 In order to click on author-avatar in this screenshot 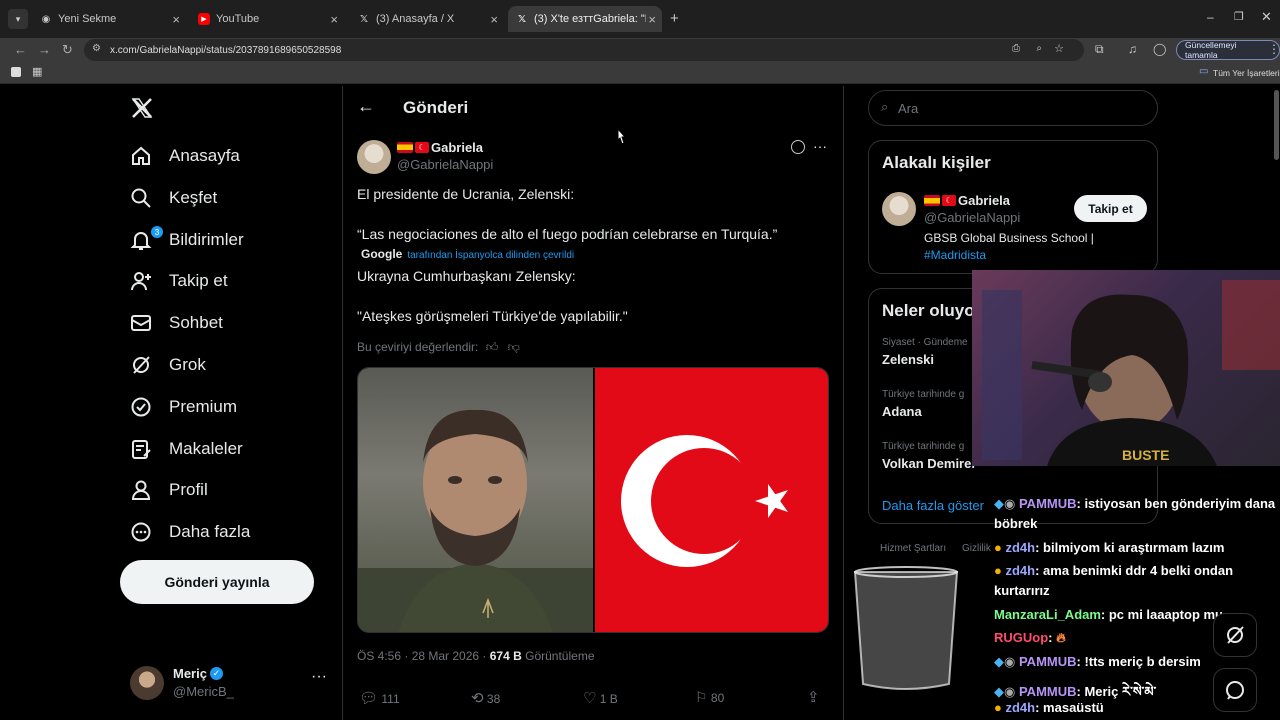, I will do `click(374, 157)`.